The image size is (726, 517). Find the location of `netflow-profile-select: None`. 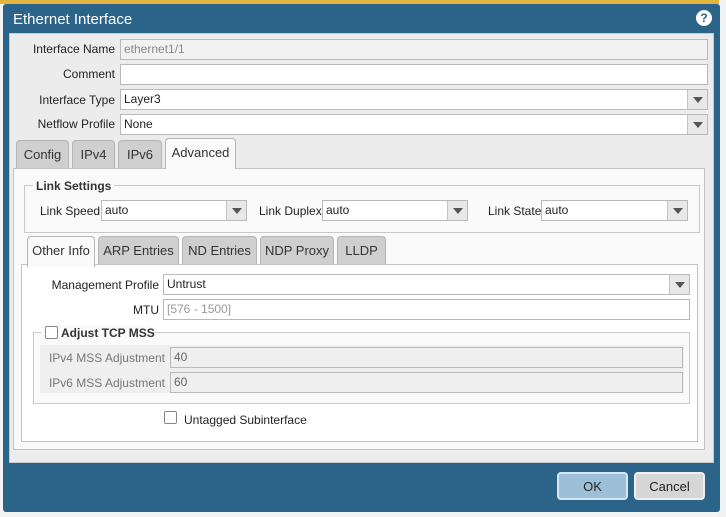

netflow-profile-select: None is located at coordinates (414, 124).